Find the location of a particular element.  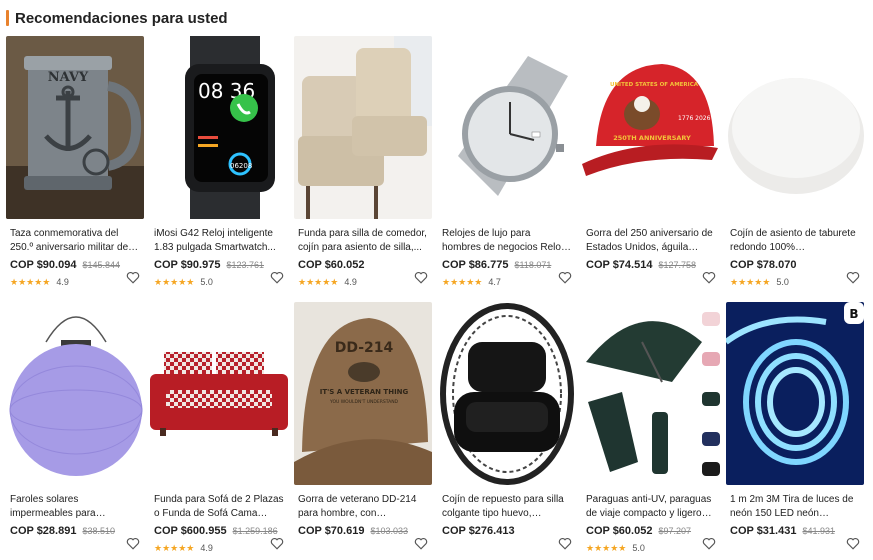

round-cushion-image is located at coordinates (795, 127).